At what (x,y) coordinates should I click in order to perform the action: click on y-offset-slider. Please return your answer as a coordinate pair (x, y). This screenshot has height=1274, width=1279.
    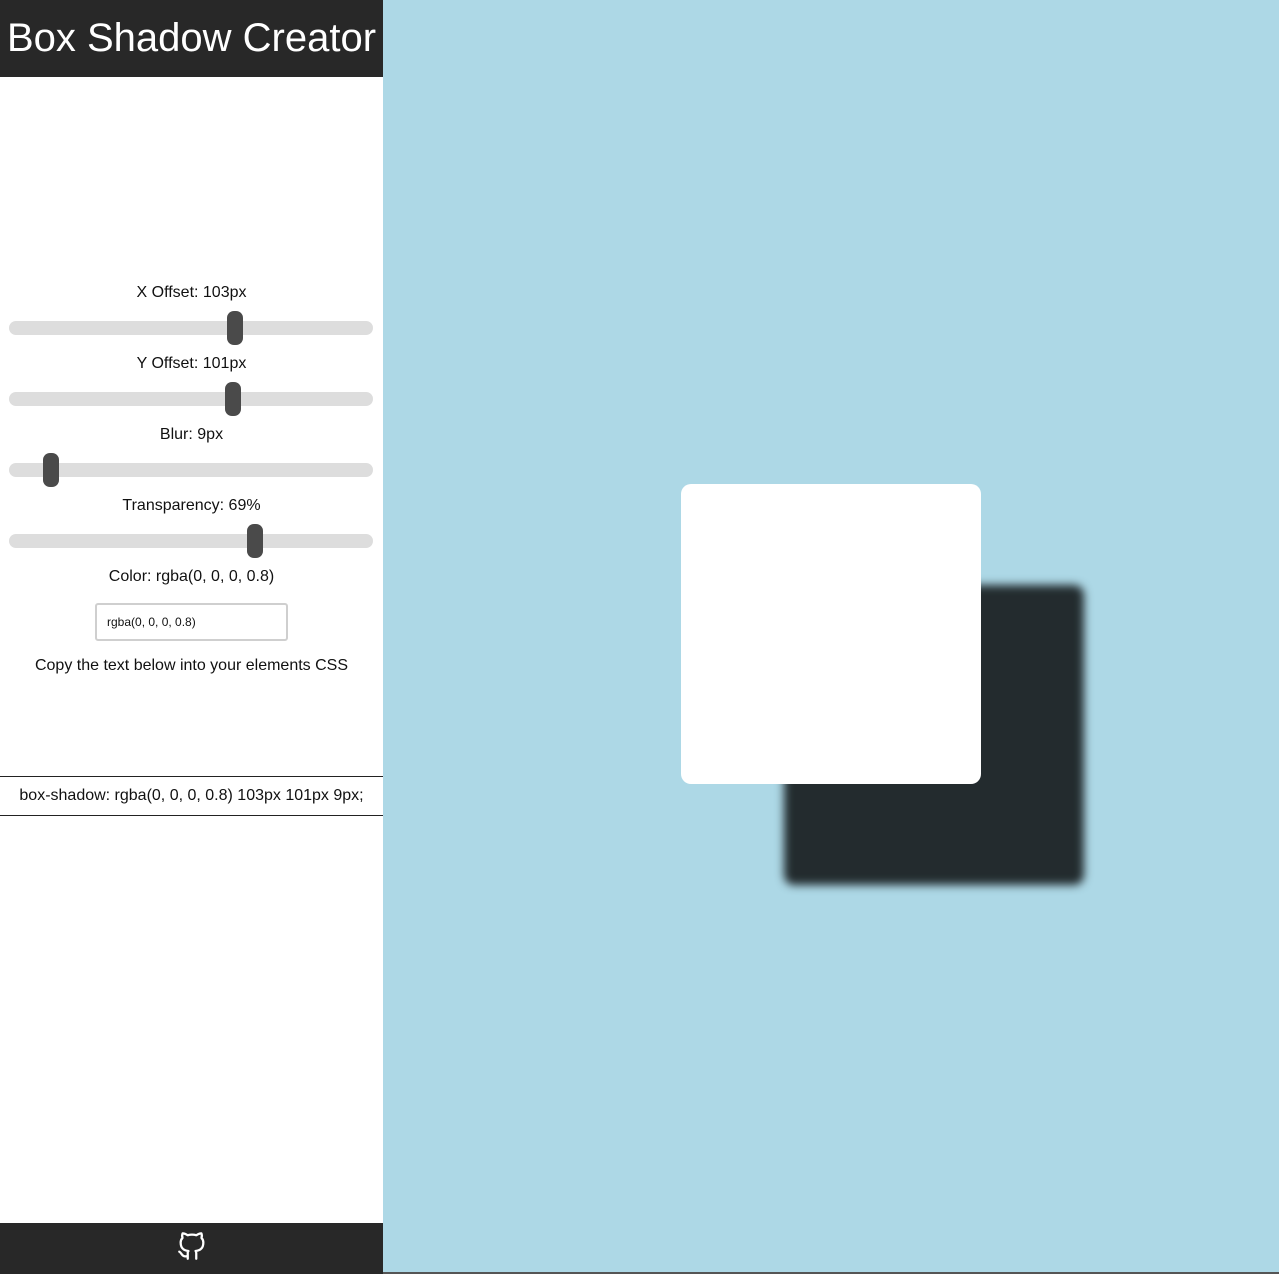
    Looking at the image, I should click on (191, 399).